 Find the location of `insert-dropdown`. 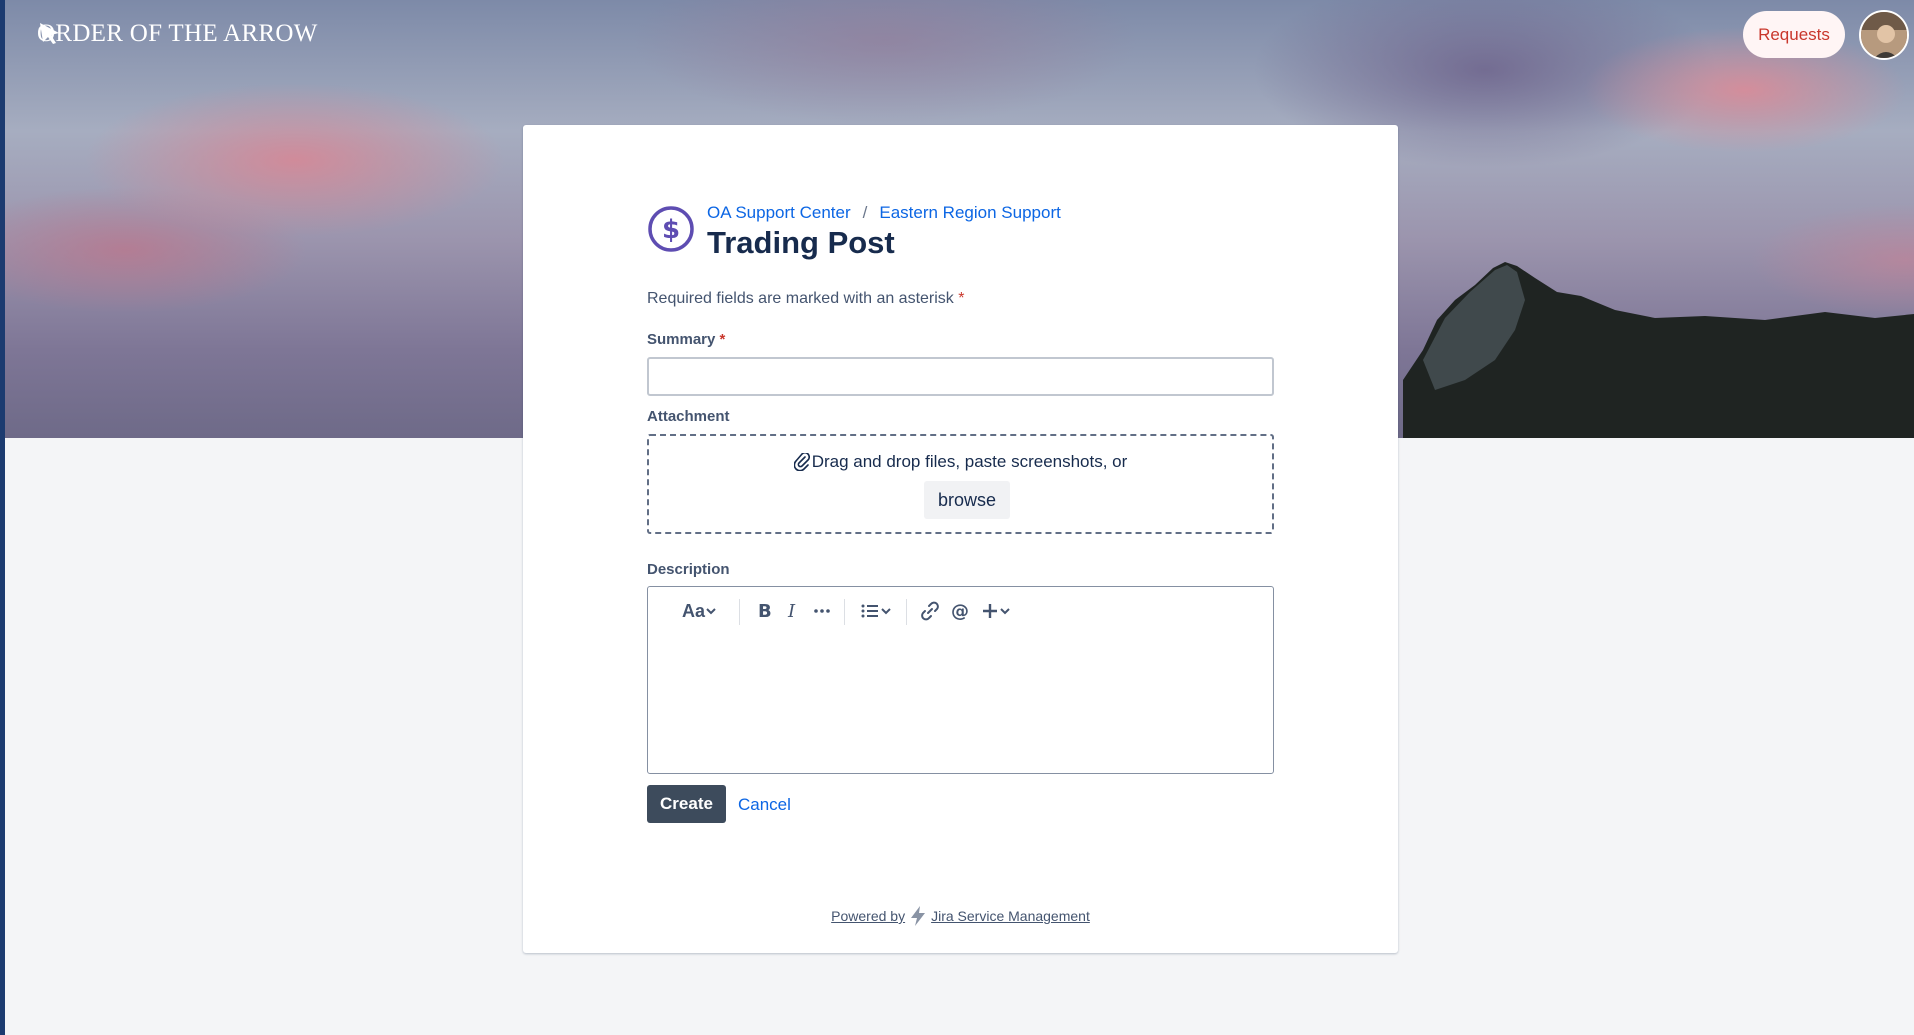

insert-dropdown is located at coordinates (996, 611).